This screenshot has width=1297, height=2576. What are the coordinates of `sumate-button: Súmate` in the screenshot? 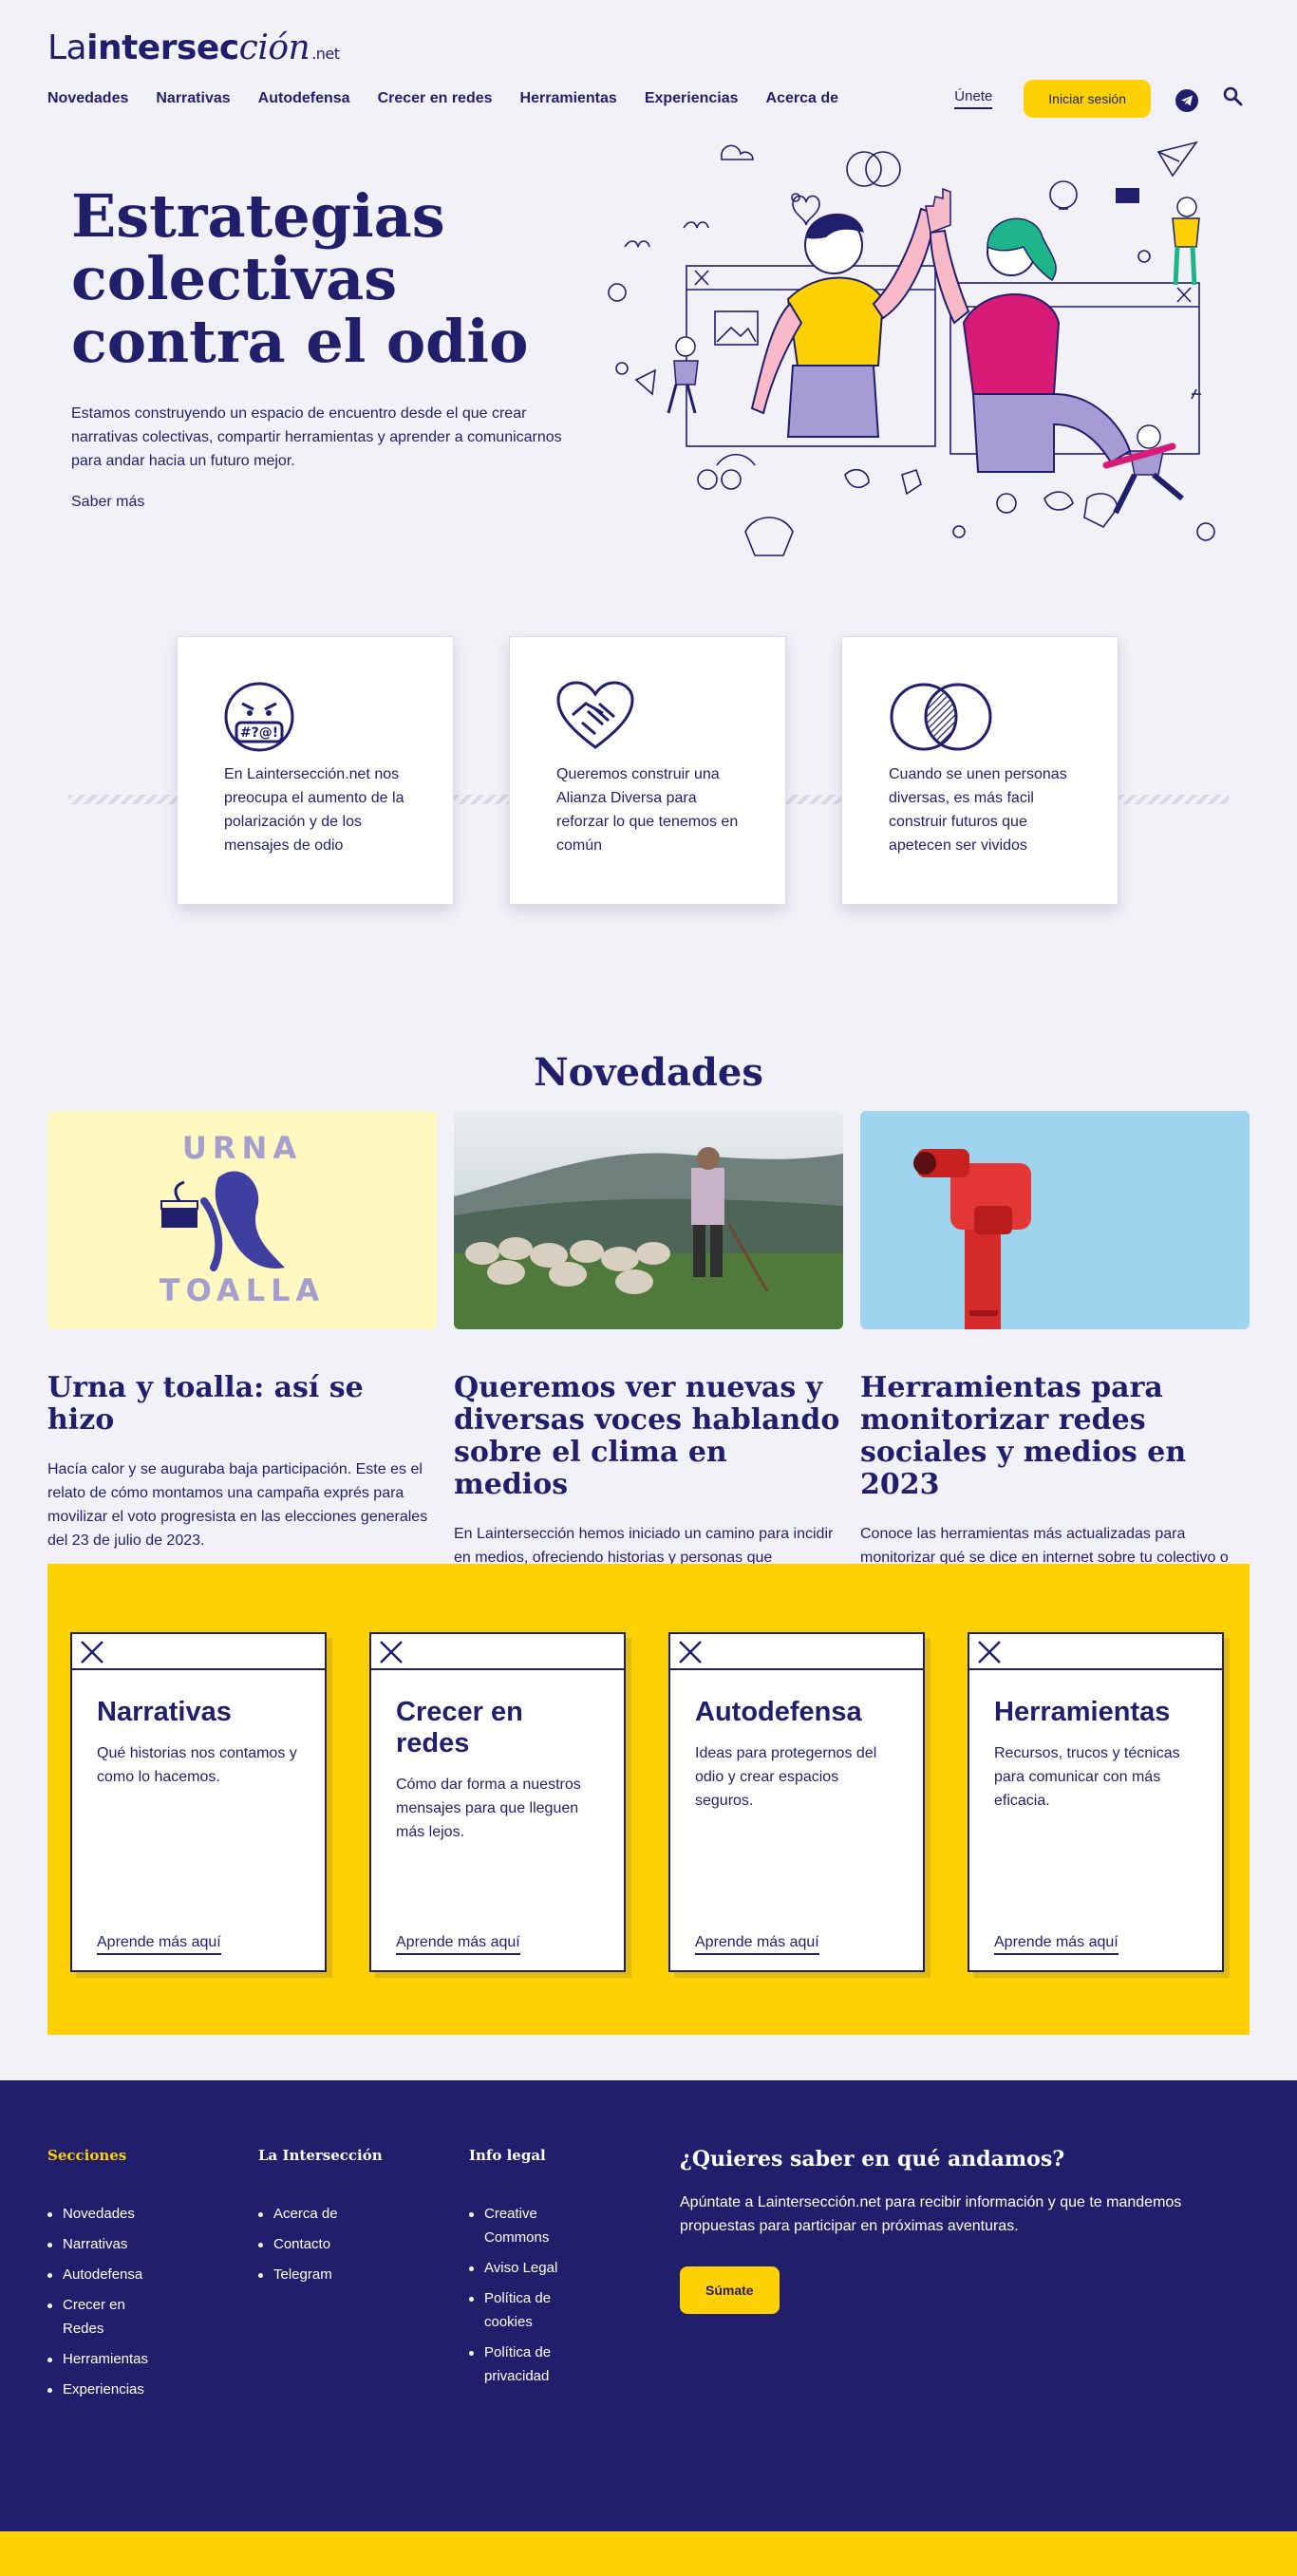 It's located at (730, 2290).